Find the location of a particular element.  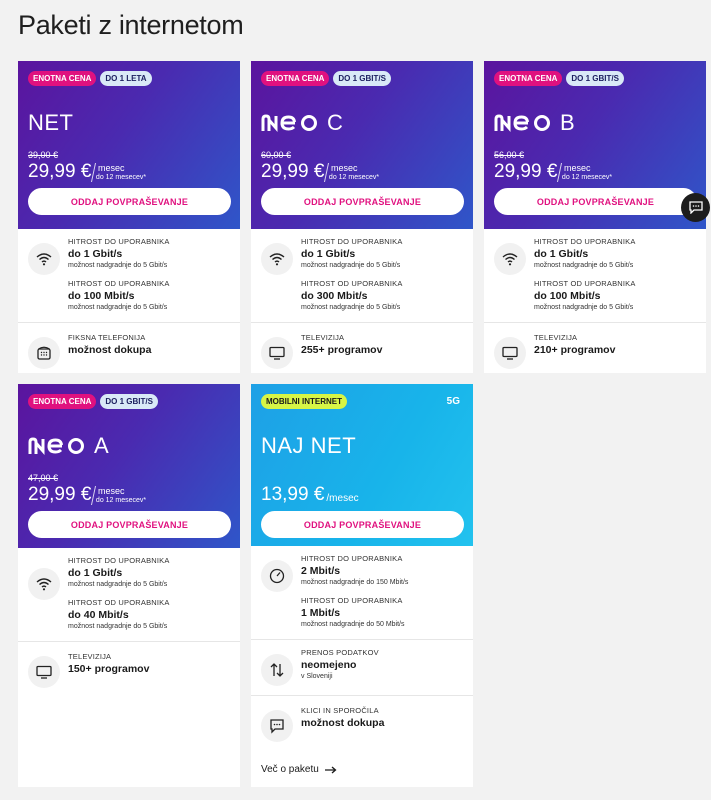

feature-value: 210+ programov is located at coordinates (575, 350).